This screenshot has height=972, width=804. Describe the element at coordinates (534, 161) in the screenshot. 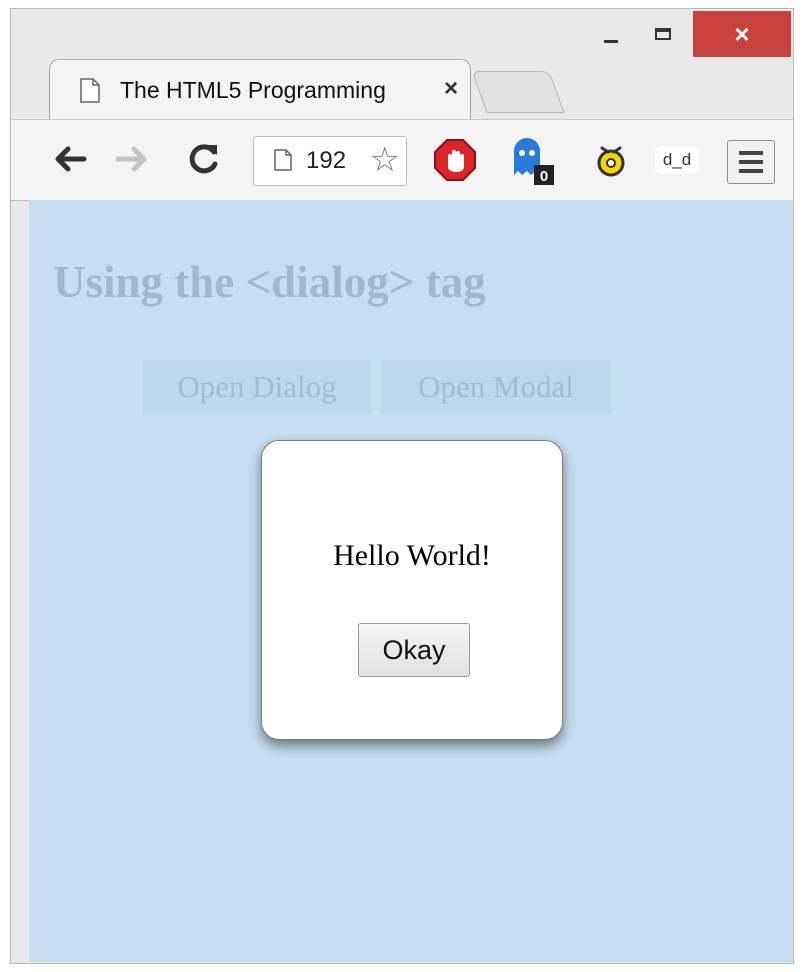

I see `ghost-icon: 0` at that location.